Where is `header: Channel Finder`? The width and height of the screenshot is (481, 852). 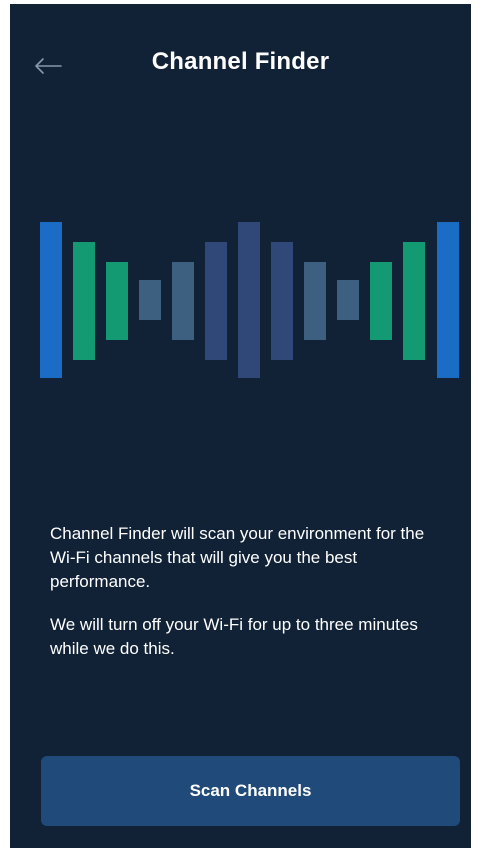
header: Channel Finder is located at coordinates (240, 64).